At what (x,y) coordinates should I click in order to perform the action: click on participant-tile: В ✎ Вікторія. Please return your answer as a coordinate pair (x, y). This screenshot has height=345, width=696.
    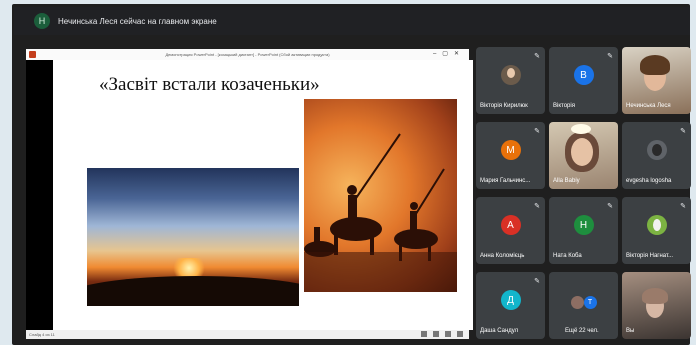
    Looking at the image, I should click on (583, 80).